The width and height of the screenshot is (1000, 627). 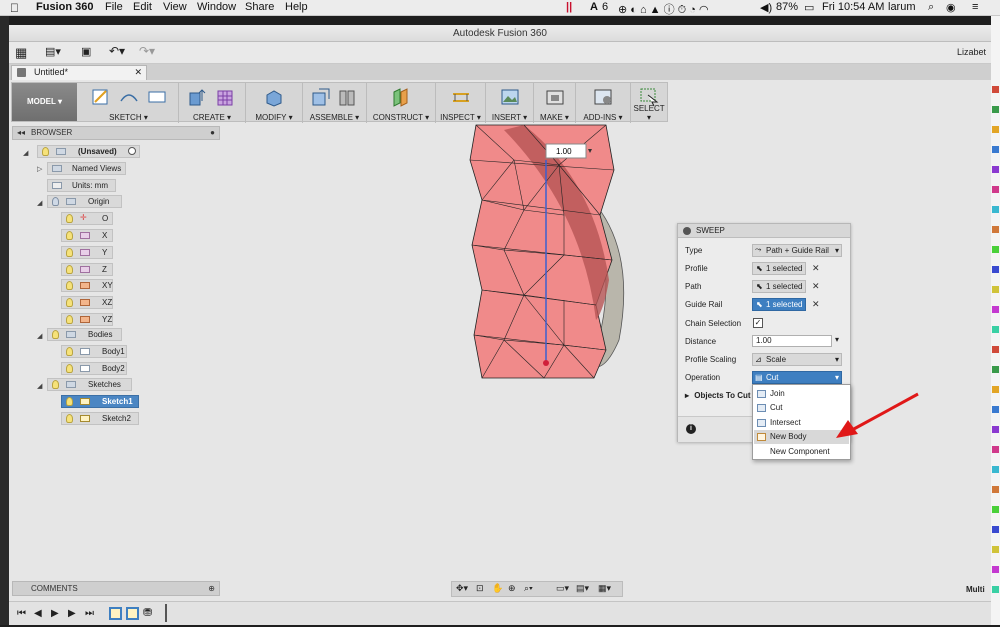 I want to click on create-group: CREATE ▾, so click(x=212, y=103).